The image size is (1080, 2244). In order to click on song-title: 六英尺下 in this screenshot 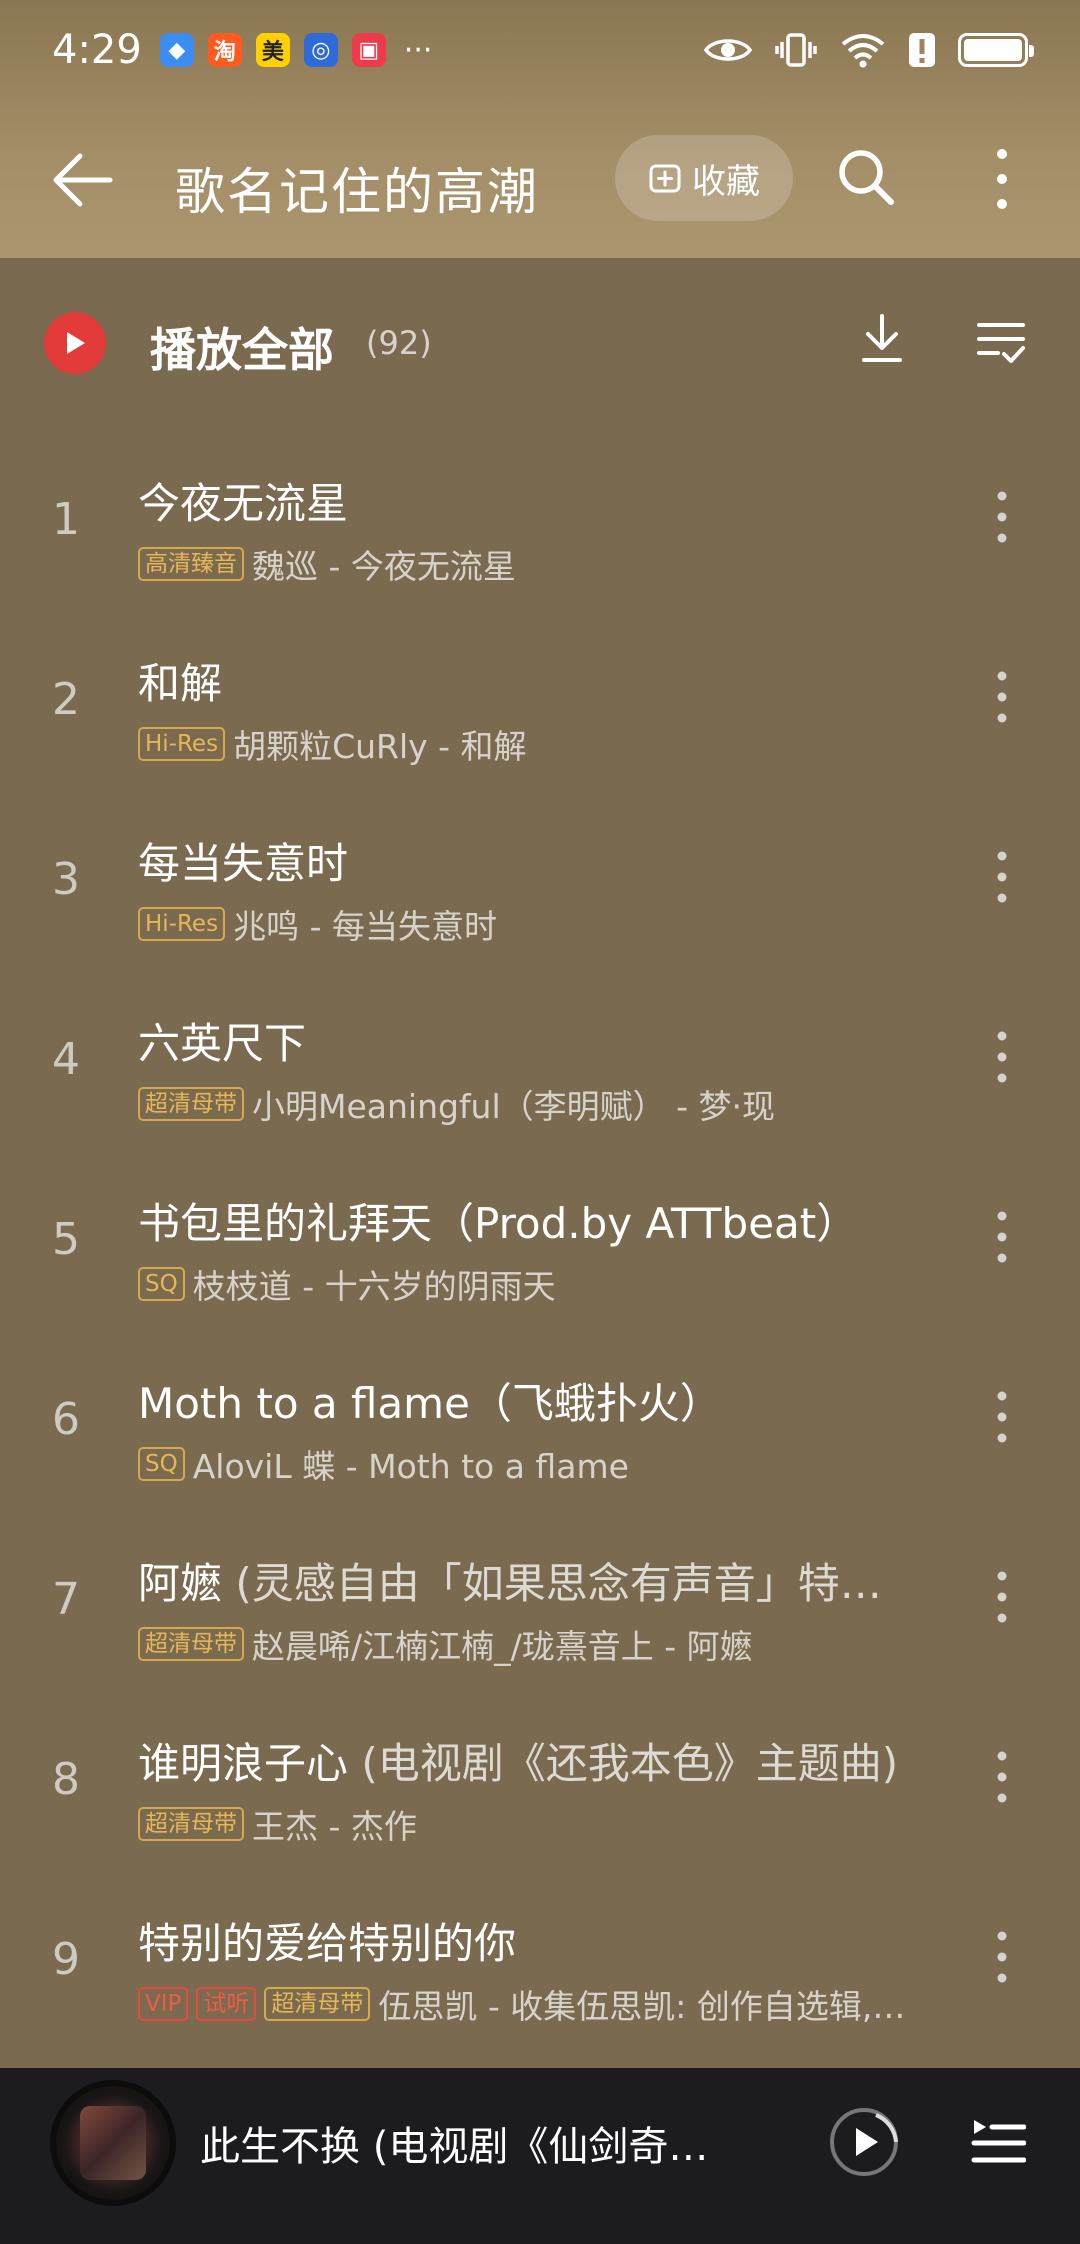, I will do `click(222, 1040)`.